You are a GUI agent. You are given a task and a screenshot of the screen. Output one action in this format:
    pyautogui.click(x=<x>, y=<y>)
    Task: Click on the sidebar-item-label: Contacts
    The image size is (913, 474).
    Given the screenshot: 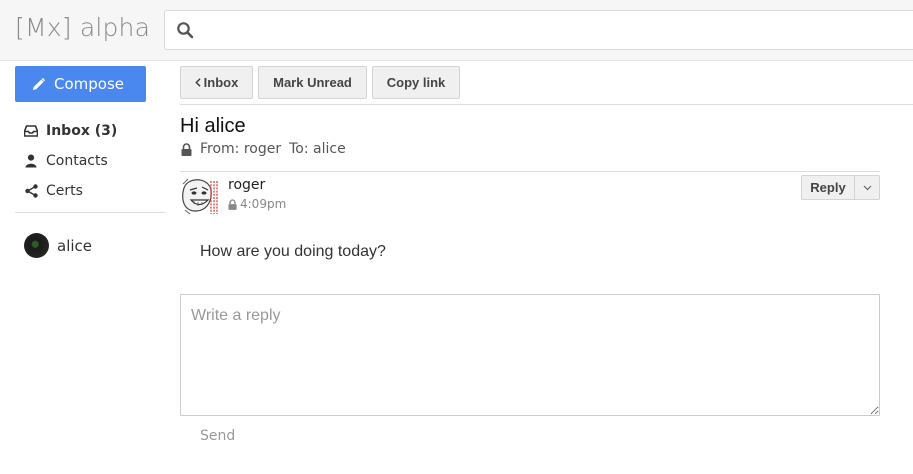 What is the action you would take?
    pyautogui.click(x=77, y=161)
    